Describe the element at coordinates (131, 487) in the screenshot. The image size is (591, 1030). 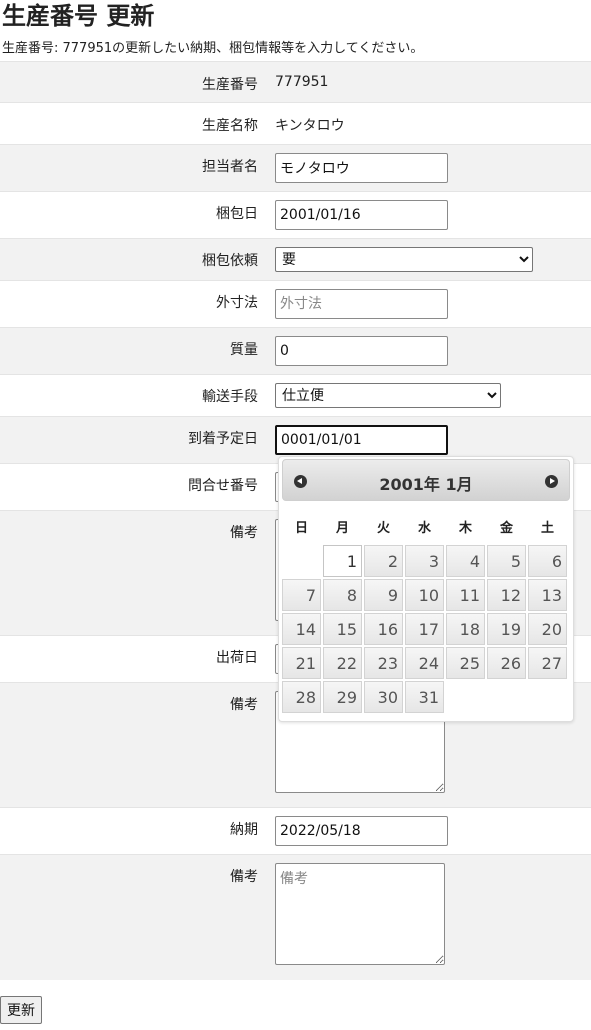
I see `label-inquiry-no: 問合せ番号` at that location.